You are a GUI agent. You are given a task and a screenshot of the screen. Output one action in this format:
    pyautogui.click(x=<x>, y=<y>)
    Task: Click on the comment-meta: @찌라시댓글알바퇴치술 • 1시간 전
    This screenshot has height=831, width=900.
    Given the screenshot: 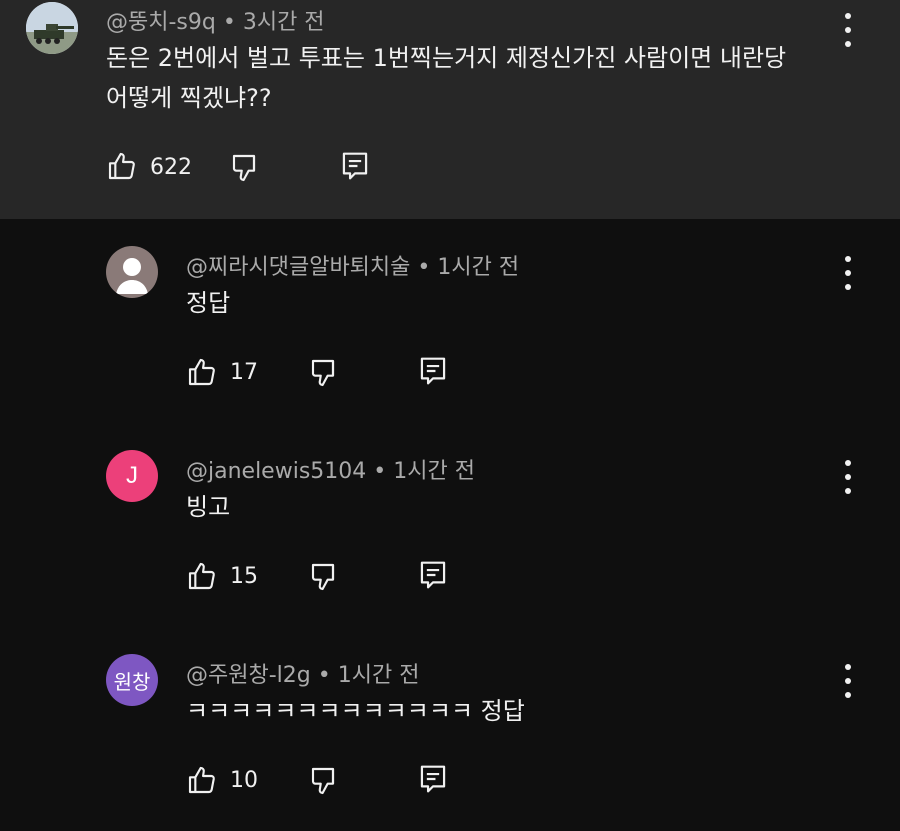 What is the action you would take?
    pyautogui.click(x=352, y=265)
    